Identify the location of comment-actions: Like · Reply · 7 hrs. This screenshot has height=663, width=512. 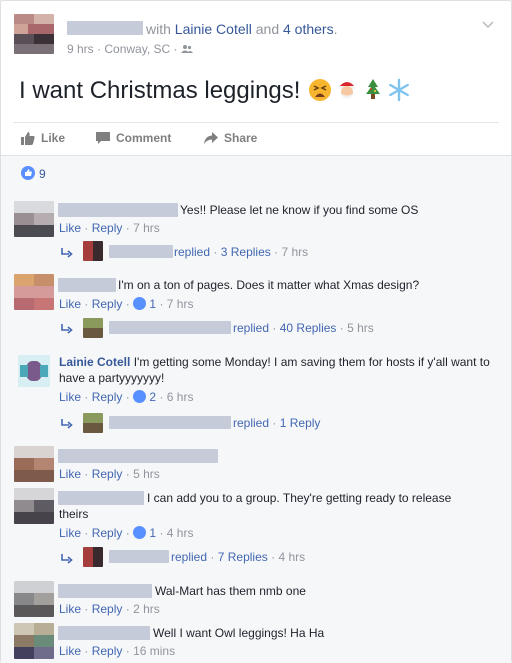
(109, 228).